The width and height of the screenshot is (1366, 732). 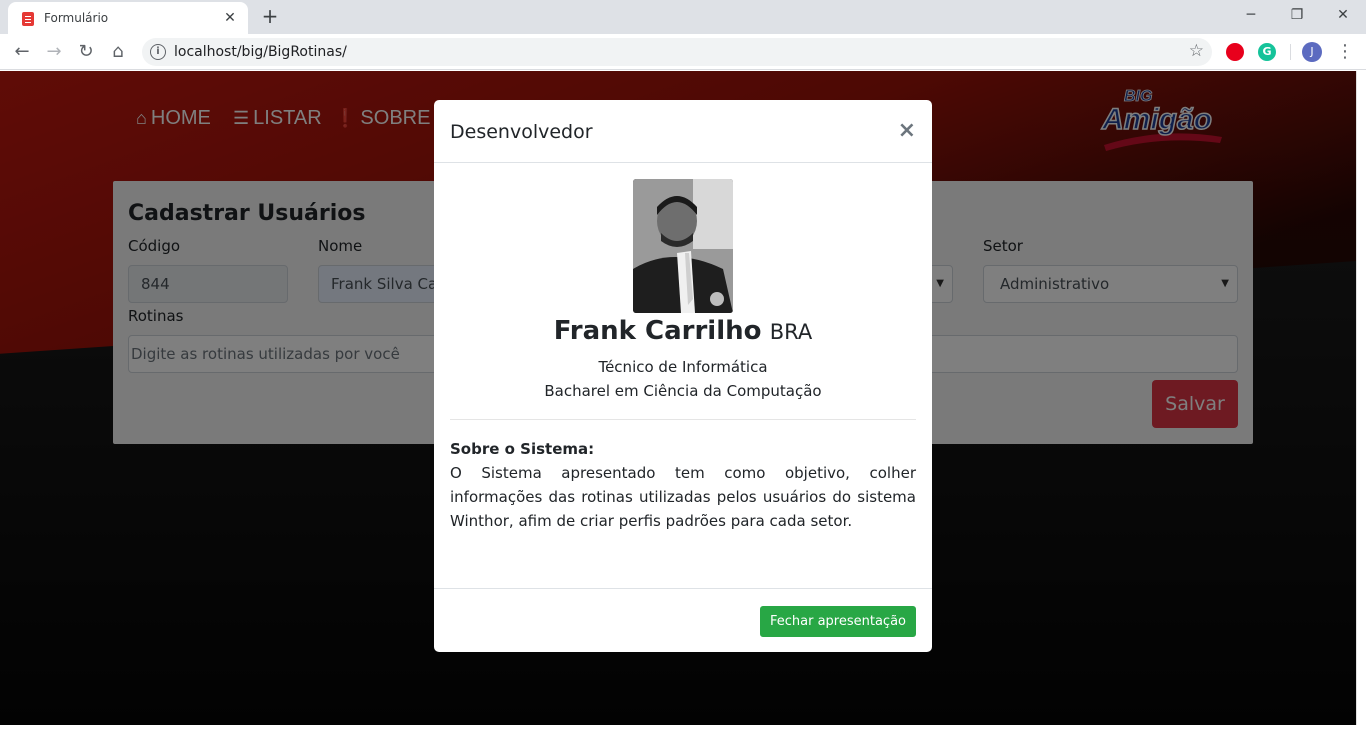 I want to click on tab-title: Formulário, so click(x=76, y=18).